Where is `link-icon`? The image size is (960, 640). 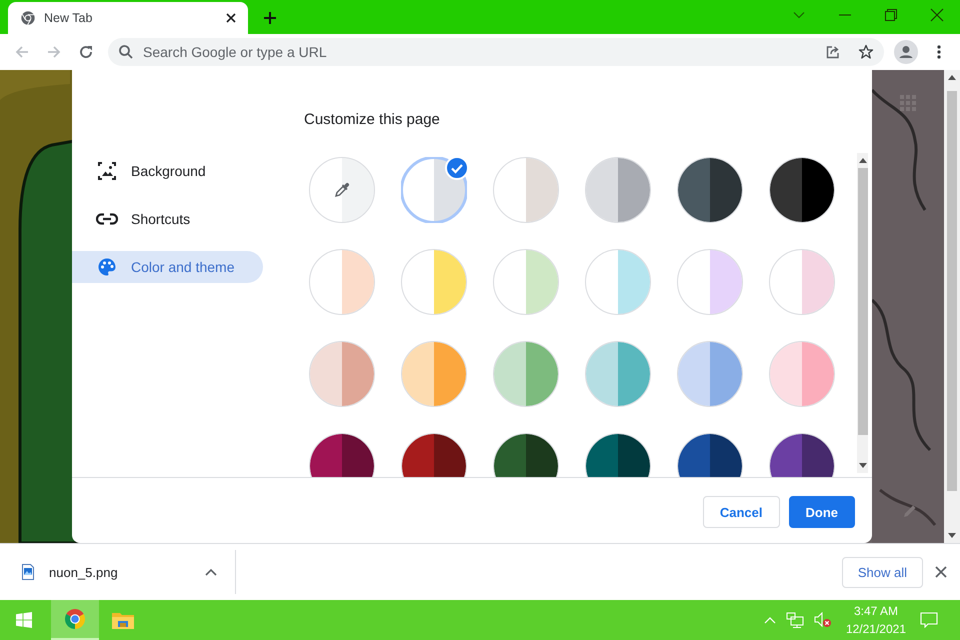
link-icon is located at coordinates (107, 219).